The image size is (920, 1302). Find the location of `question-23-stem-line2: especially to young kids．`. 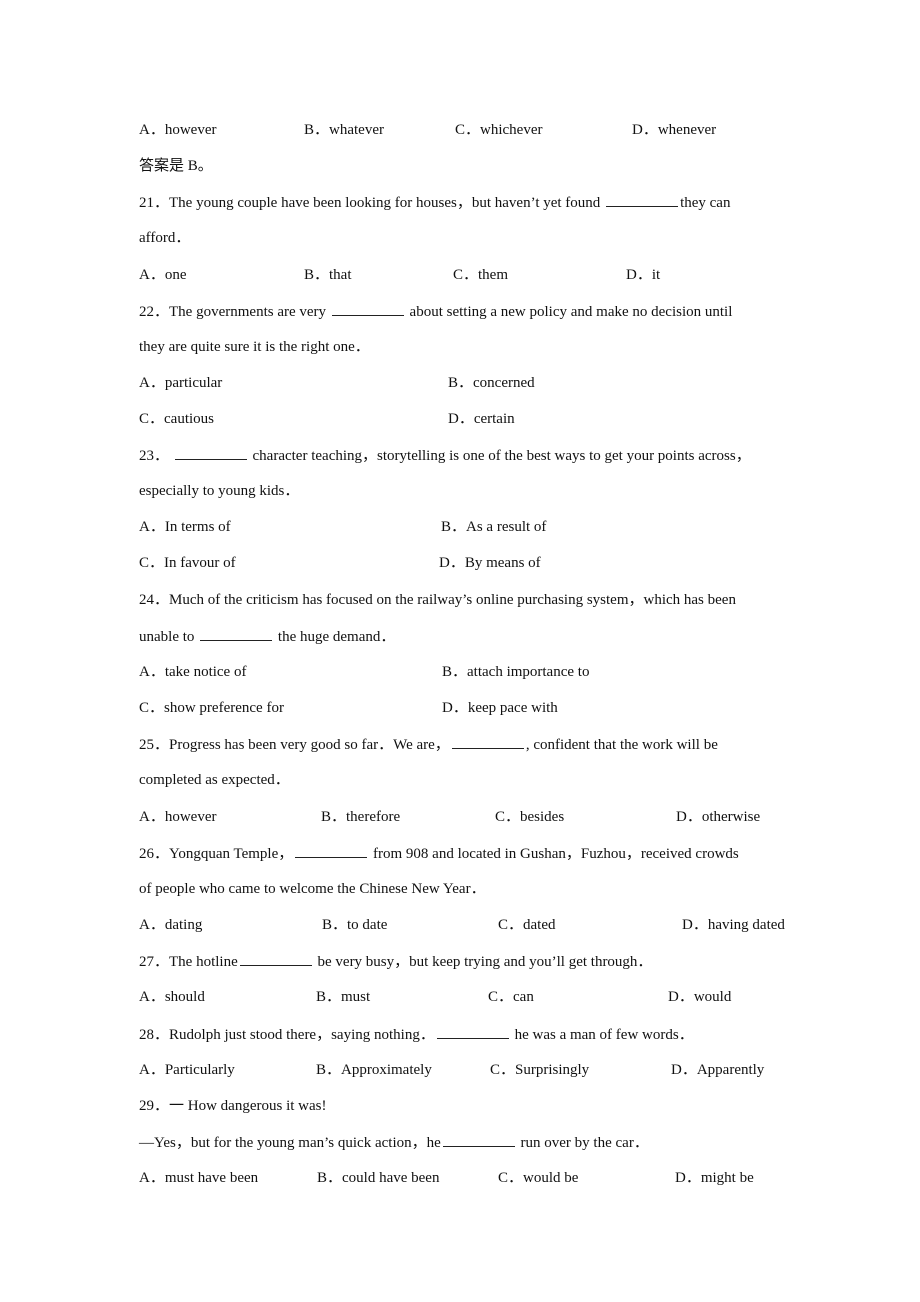

question-23-stem-line2: especially to young kids． is located at coordinates (219, 491).